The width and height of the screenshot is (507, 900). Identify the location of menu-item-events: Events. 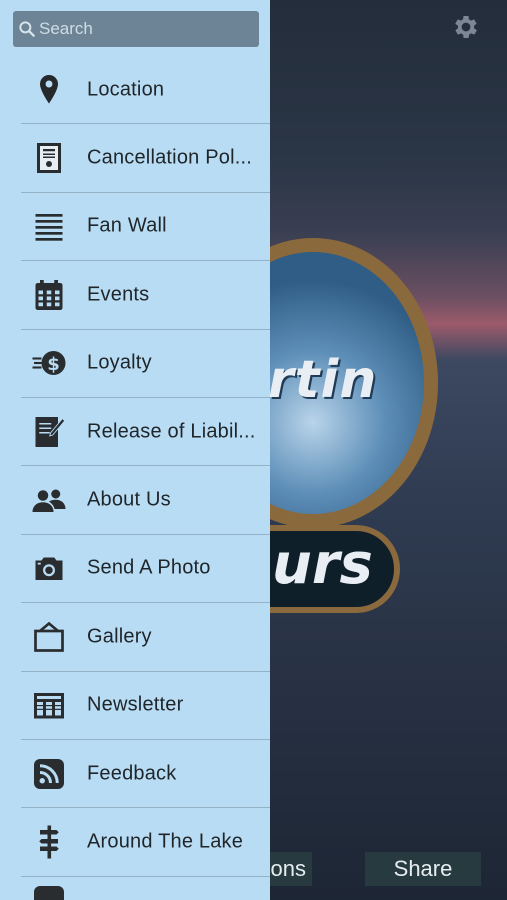
(145, 295).